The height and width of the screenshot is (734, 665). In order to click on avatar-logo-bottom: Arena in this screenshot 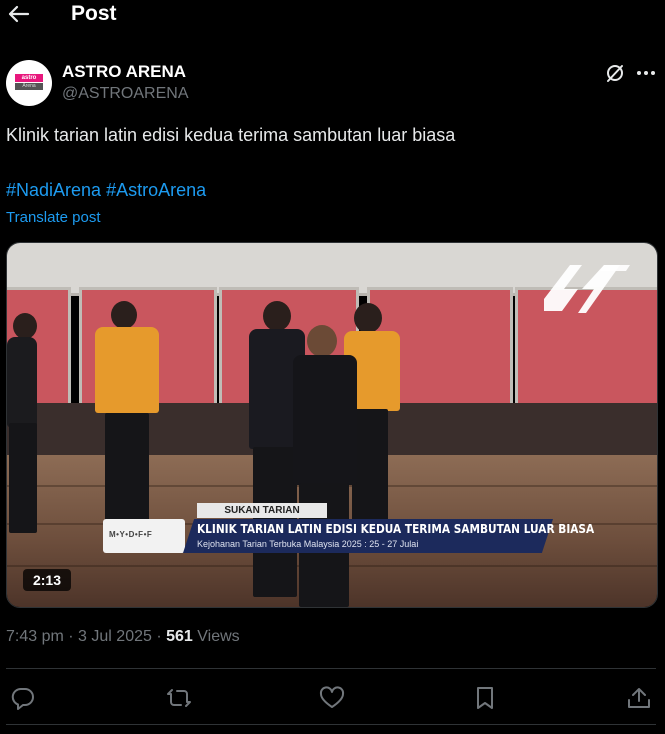, I will do `click(29, 86)`.